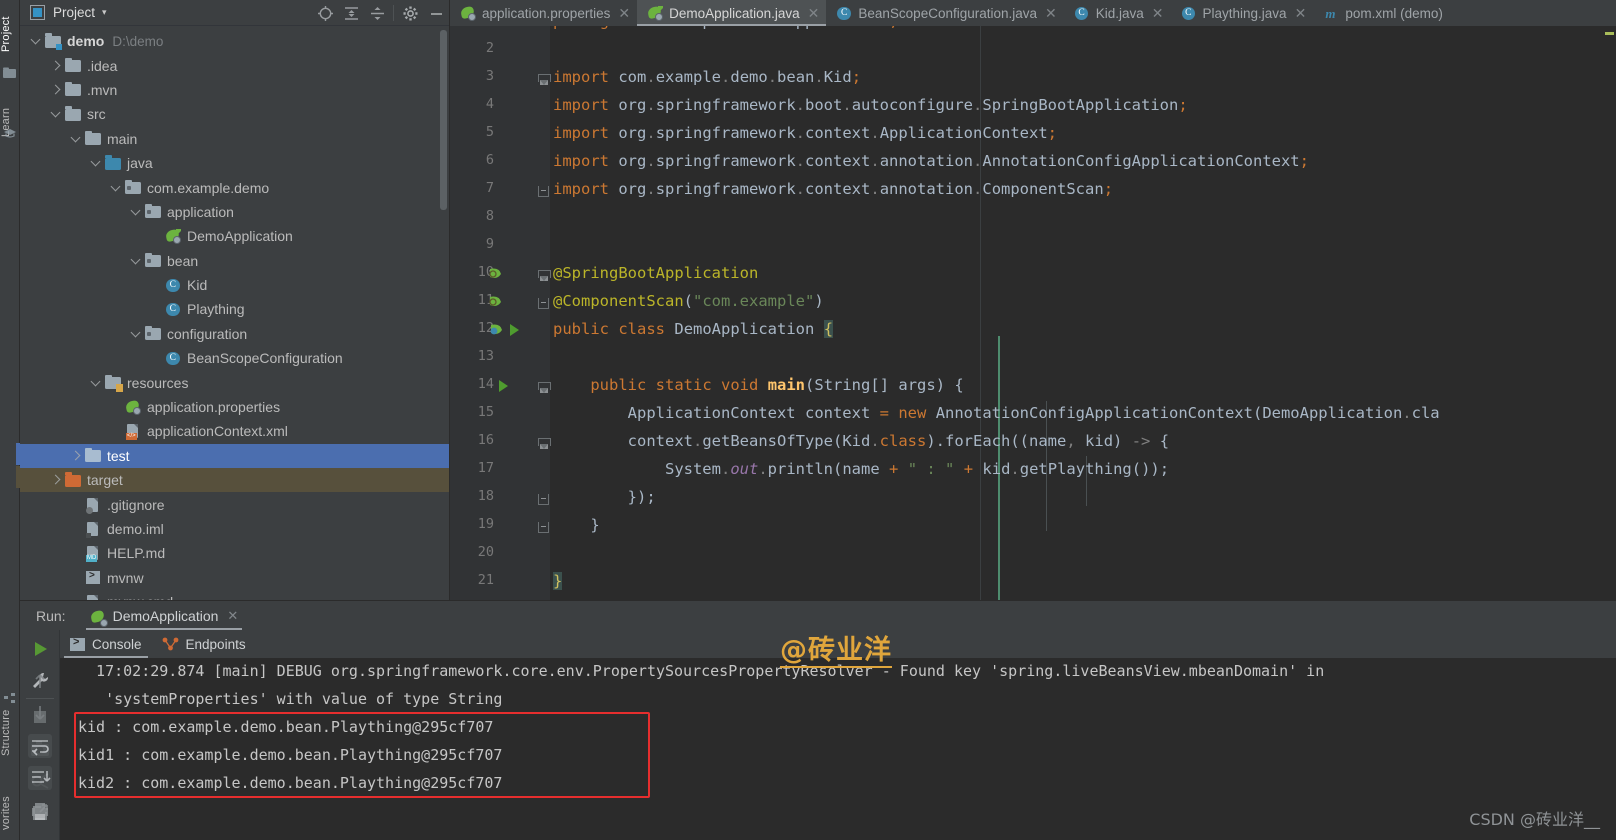 The height and width of the screenshot is (840, 1616). I want to click on editor-tab-kid-java: C Kid.java ✕, so click(1117, 13).